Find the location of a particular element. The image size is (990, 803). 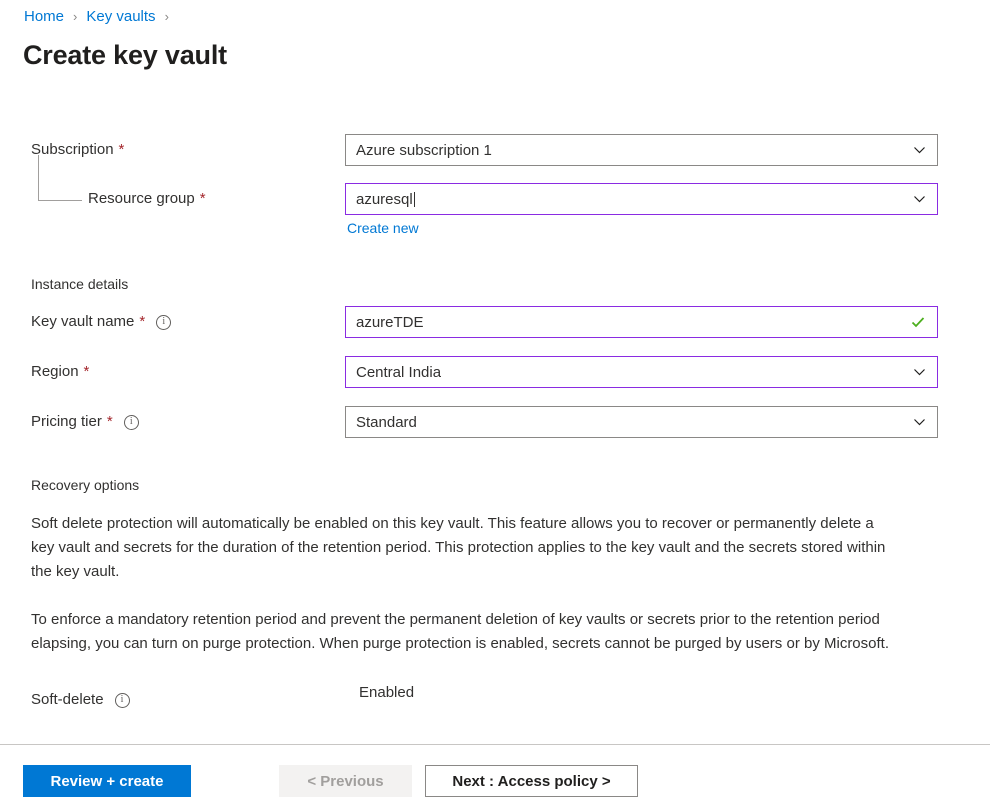

field-row-soft-delete: Soft-delete i Enabled is located at coordinates (495, 700).